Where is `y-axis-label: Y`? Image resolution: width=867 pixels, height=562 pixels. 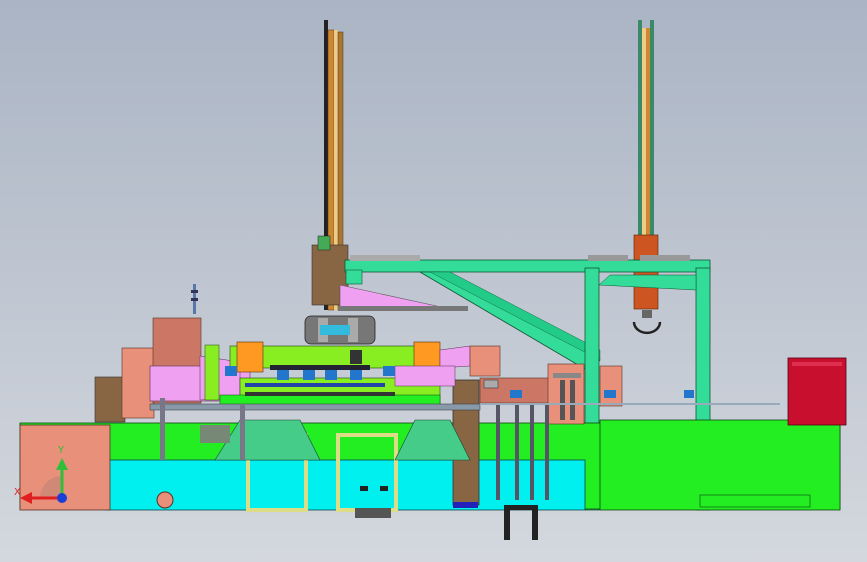 y-axis-label: Y is located at coordinates (61, 450).